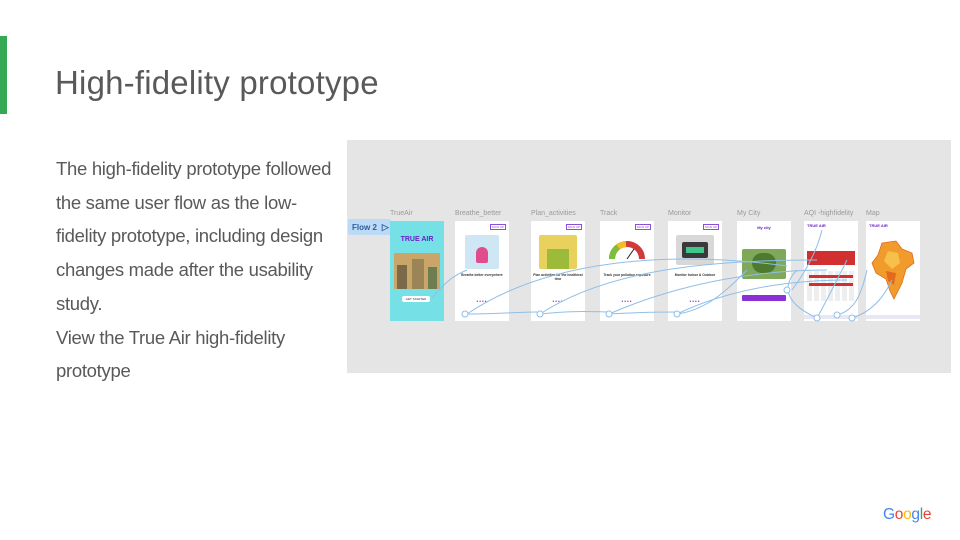 This screenshot has width=960, height=540. What do you see at coordinates (889, 514) in the screenshot?
I see `logo-letter: G` at bounding box center [889, 514].